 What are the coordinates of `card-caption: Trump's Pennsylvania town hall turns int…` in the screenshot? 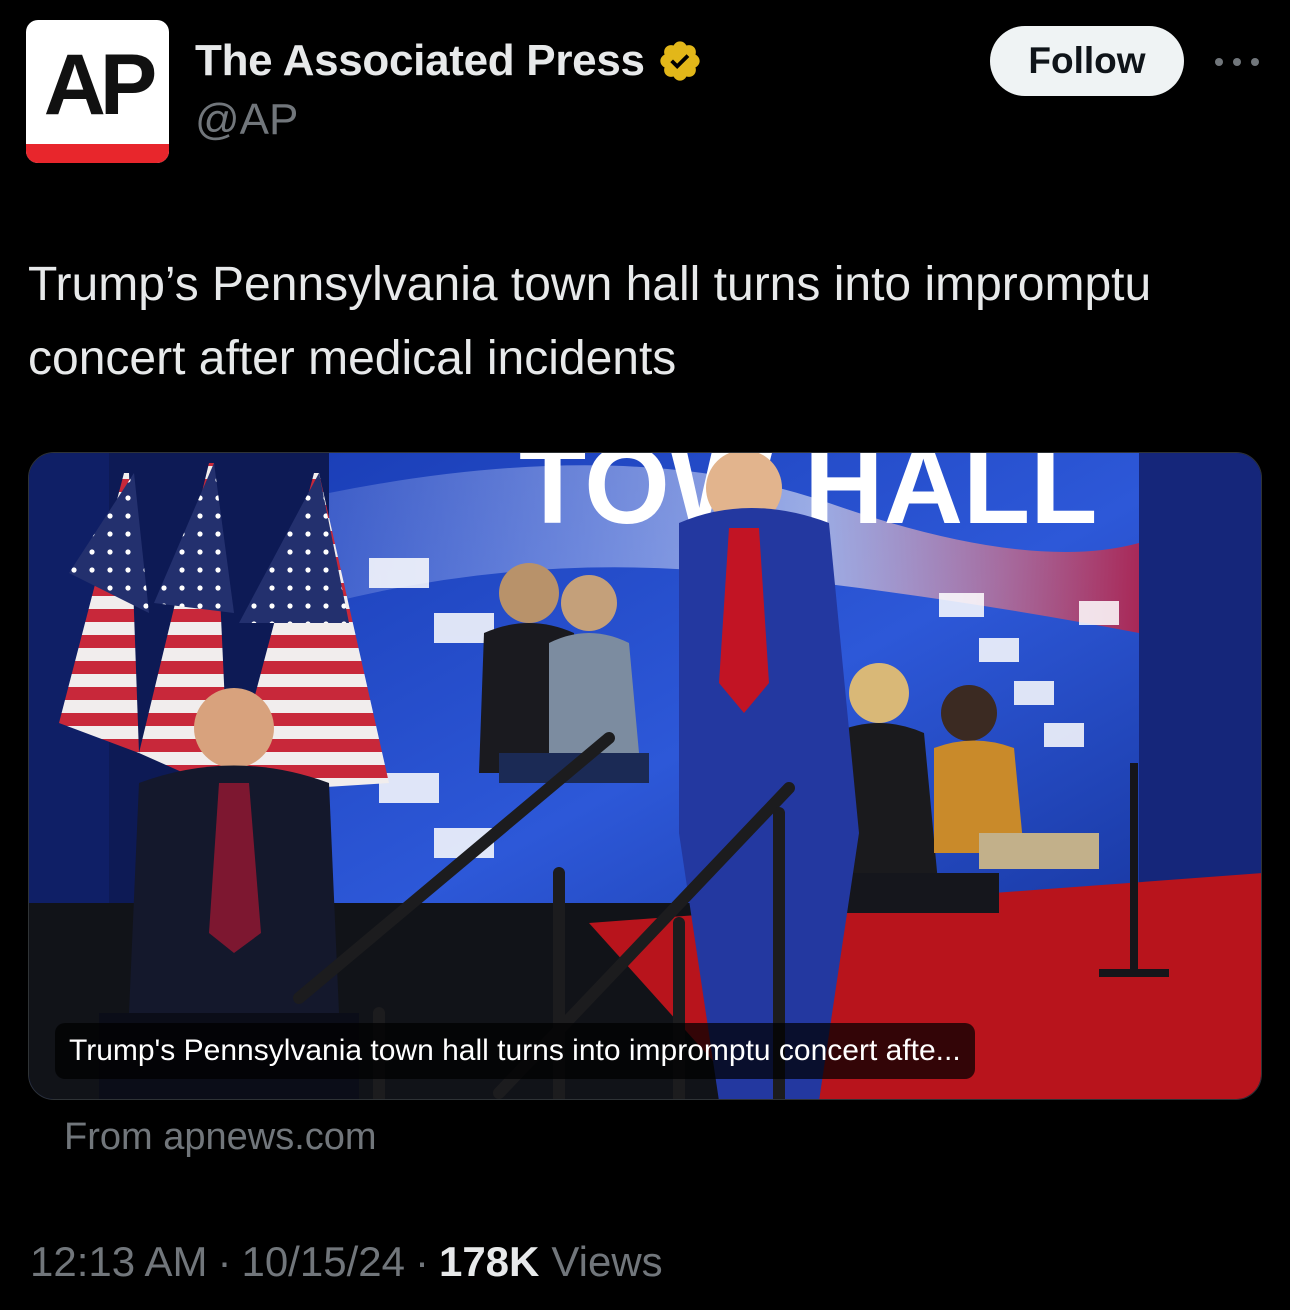 It's located at (515, 1051).